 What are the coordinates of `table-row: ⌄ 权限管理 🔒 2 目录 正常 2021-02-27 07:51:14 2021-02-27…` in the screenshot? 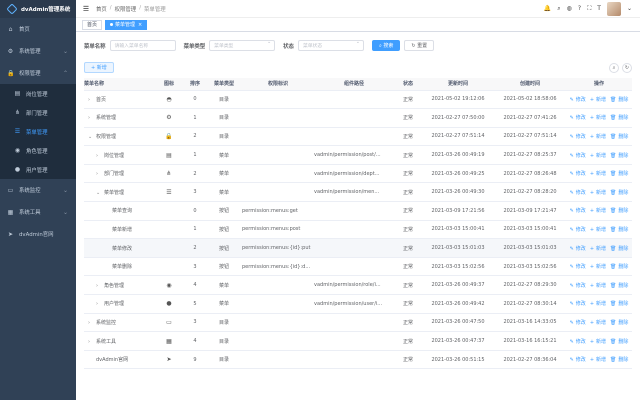 It's located at (358, 137).